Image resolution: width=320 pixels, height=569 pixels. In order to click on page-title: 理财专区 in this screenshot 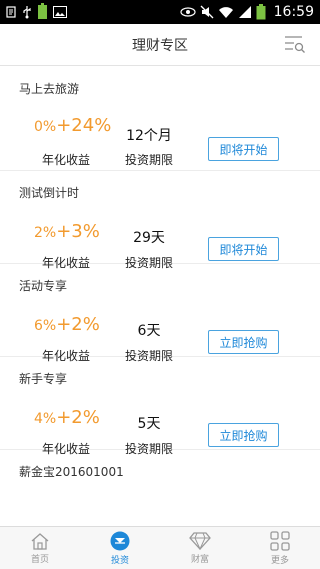, I will do `click(160, 45)`.